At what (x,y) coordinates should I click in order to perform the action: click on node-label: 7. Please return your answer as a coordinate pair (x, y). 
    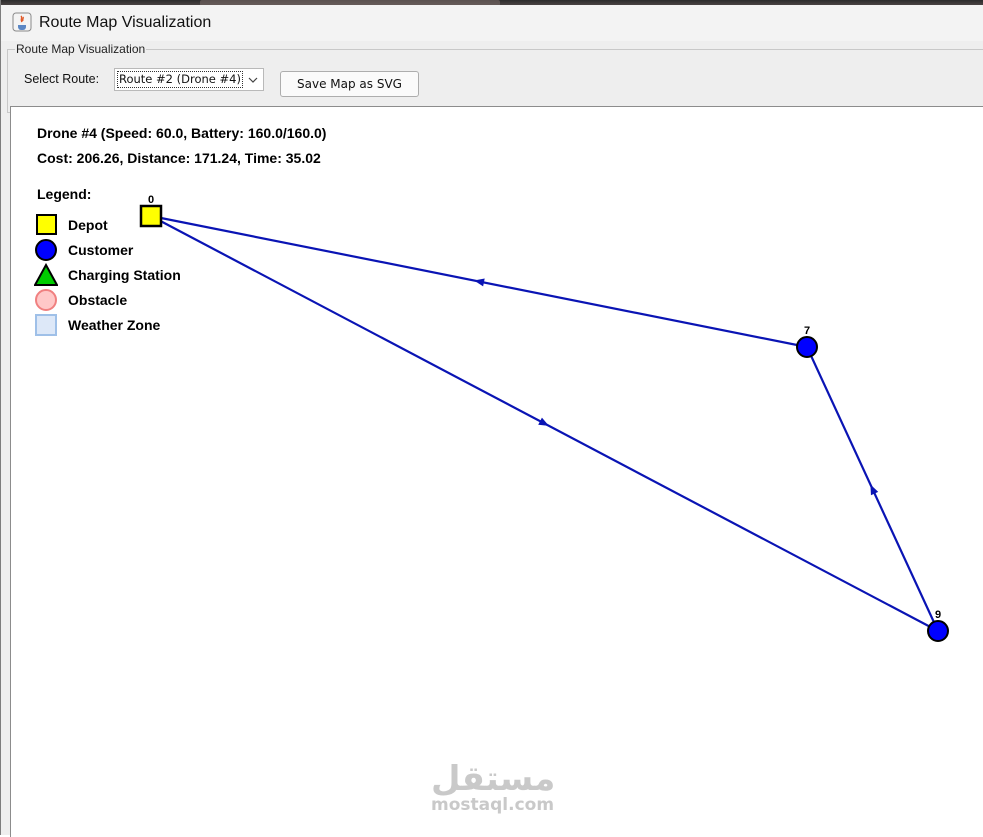
    Looking at the image, I should click on (807, 331).